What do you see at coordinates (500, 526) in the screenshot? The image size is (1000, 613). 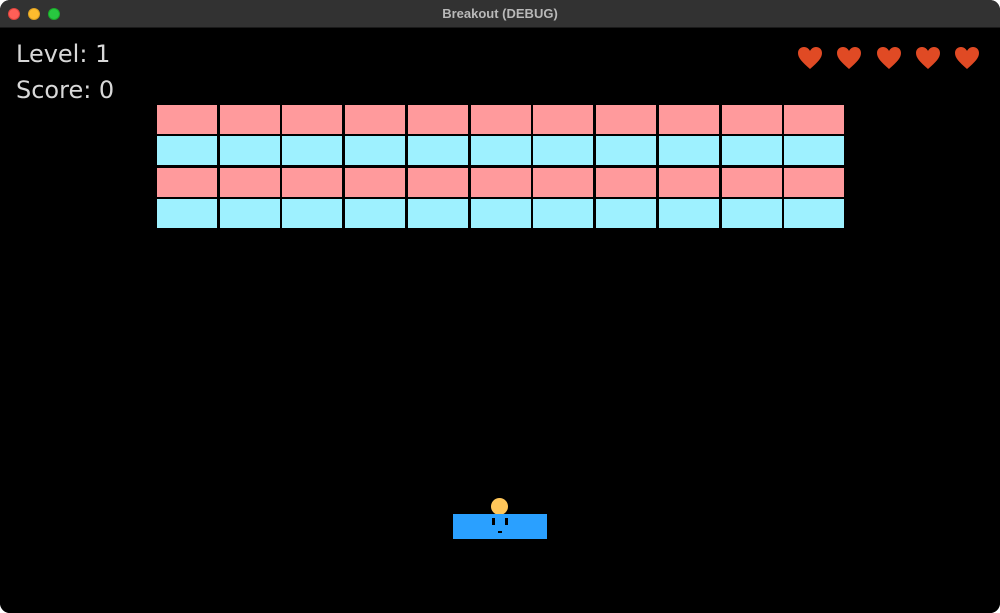 I see `paddle` at bounding box center [500, 526].